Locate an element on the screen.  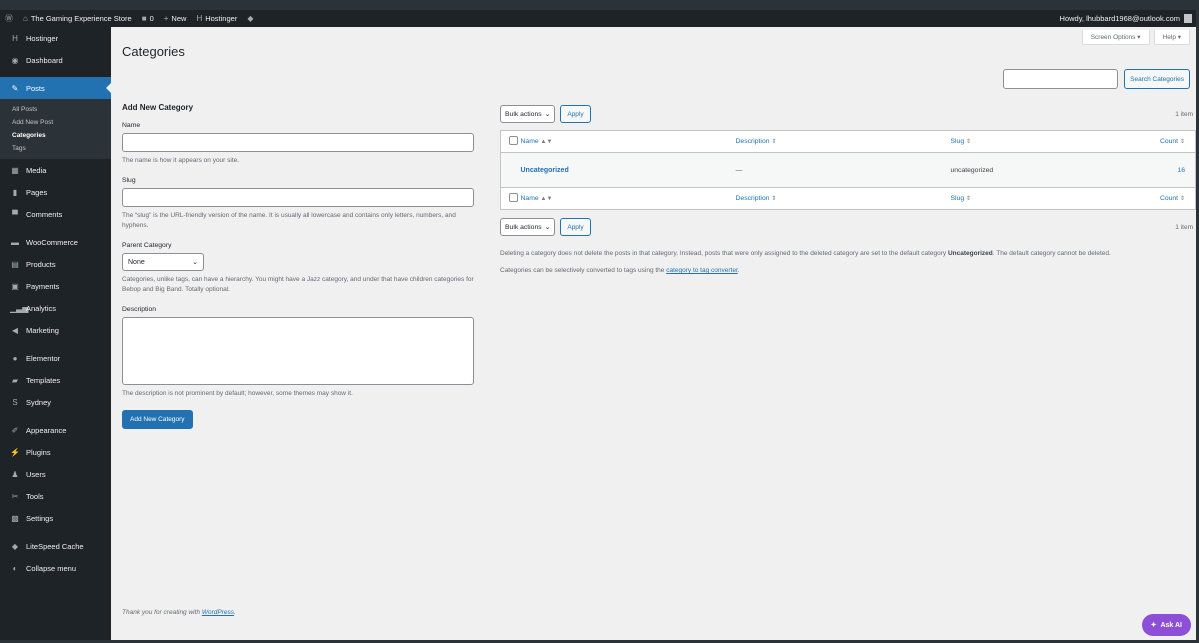
sidebar-item-users: ♟ Users is located at coordinates (55, 474).